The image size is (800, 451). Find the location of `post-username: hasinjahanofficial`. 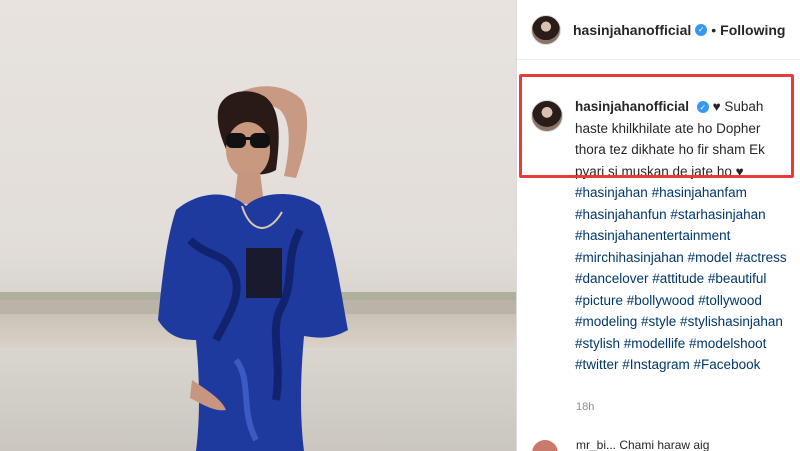

post-username: hasinjahanofficial is located at coordinates (632, 30).